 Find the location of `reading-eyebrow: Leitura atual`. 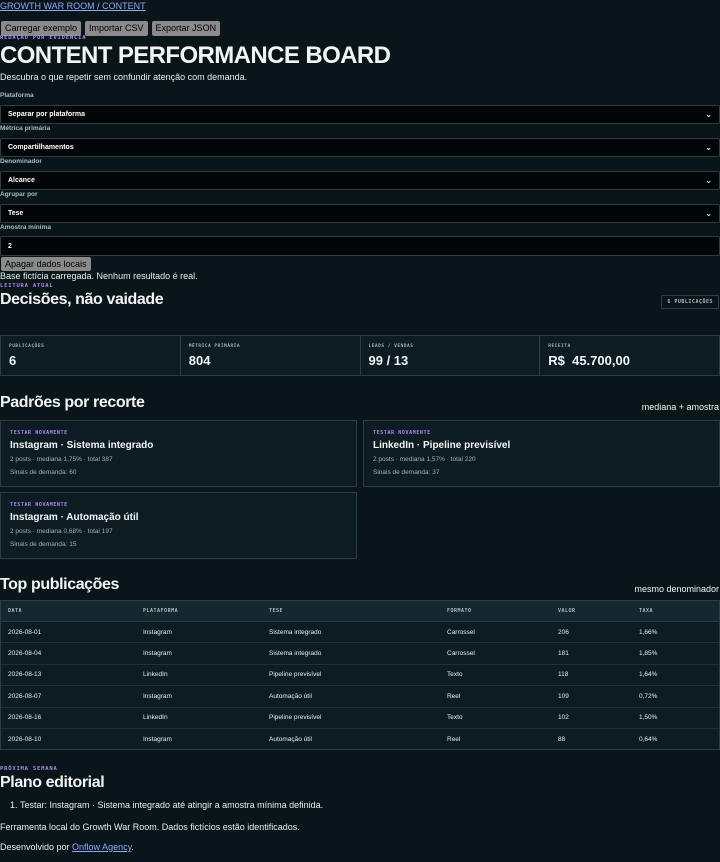

reading-eyebrow: Leitura atual is located at coordinates (27, 286).